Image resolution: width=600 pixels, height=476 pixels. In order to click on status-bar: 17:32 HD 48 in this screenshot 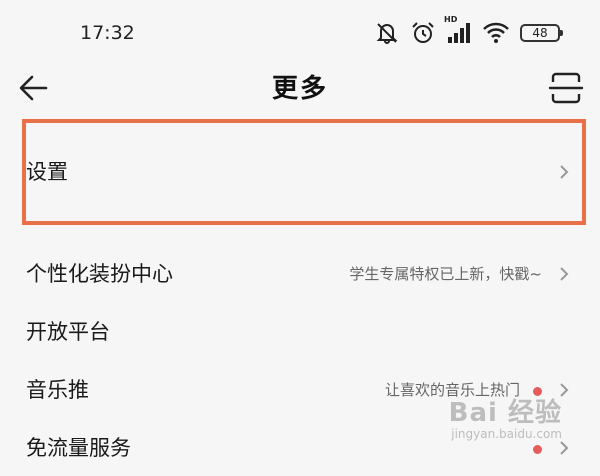, I will do `click(300, 31)`.